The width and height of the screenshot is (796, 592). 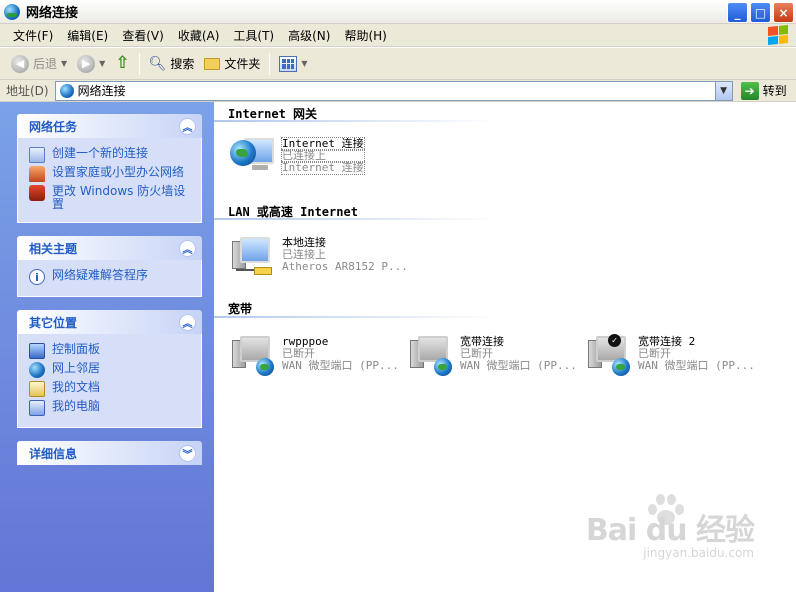 I want to click on close-button: ×, so click(x=783, y=12).